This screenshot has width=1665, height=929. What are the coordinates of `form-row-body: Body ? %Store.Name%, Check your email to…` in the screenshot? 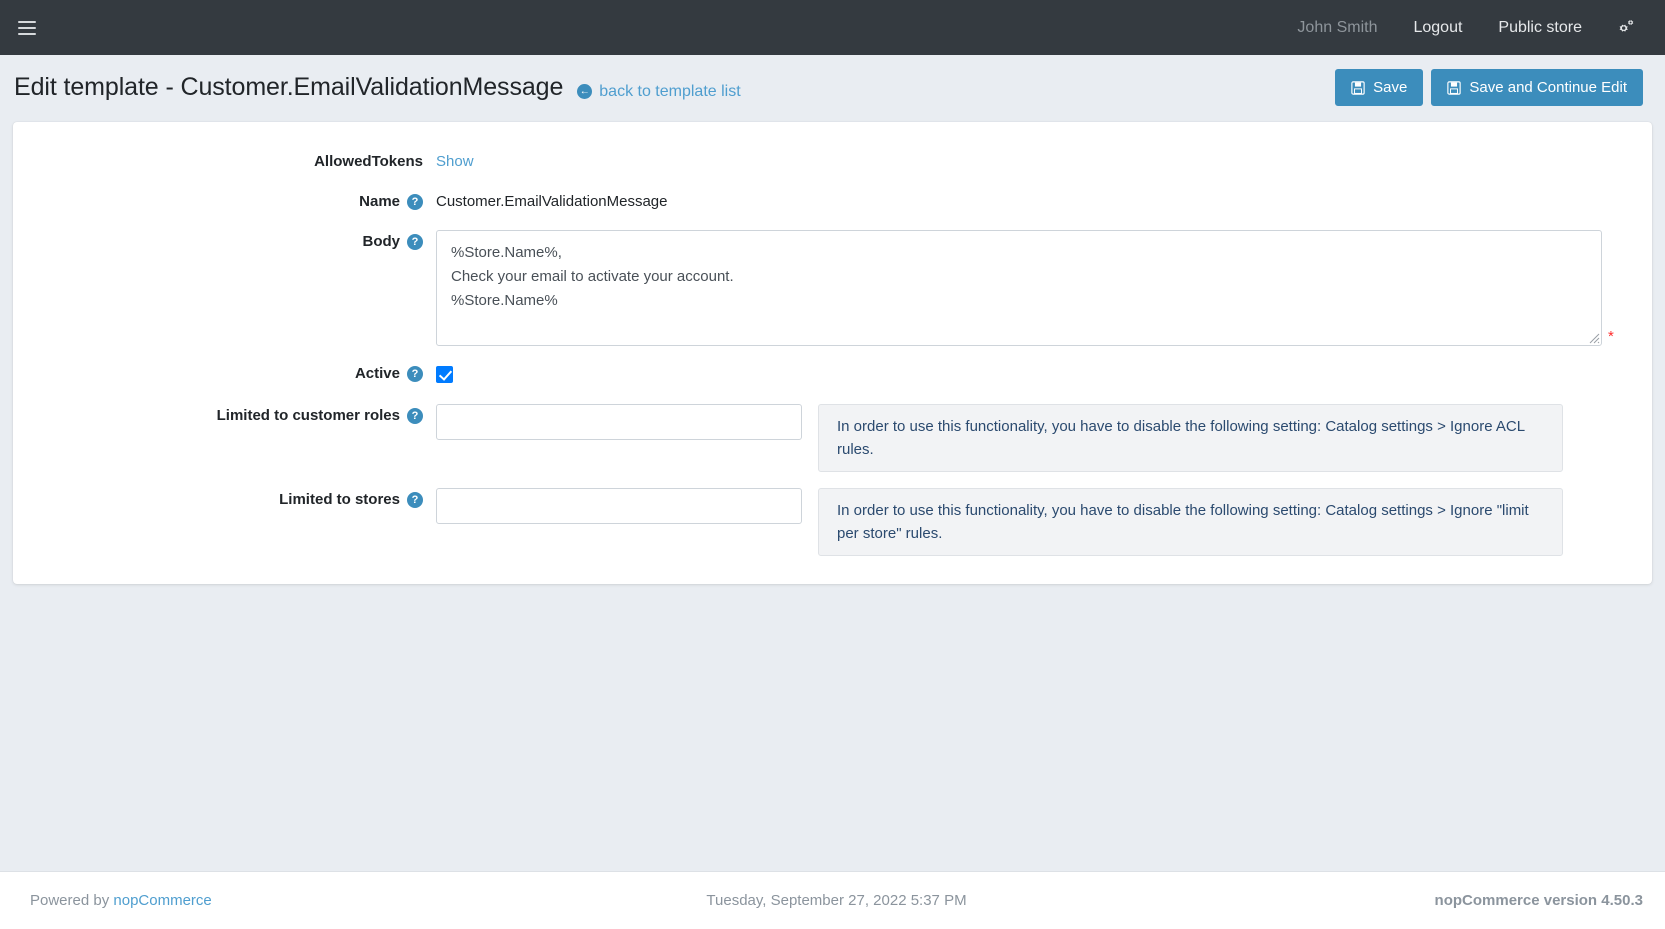 It's located at (832, 286).